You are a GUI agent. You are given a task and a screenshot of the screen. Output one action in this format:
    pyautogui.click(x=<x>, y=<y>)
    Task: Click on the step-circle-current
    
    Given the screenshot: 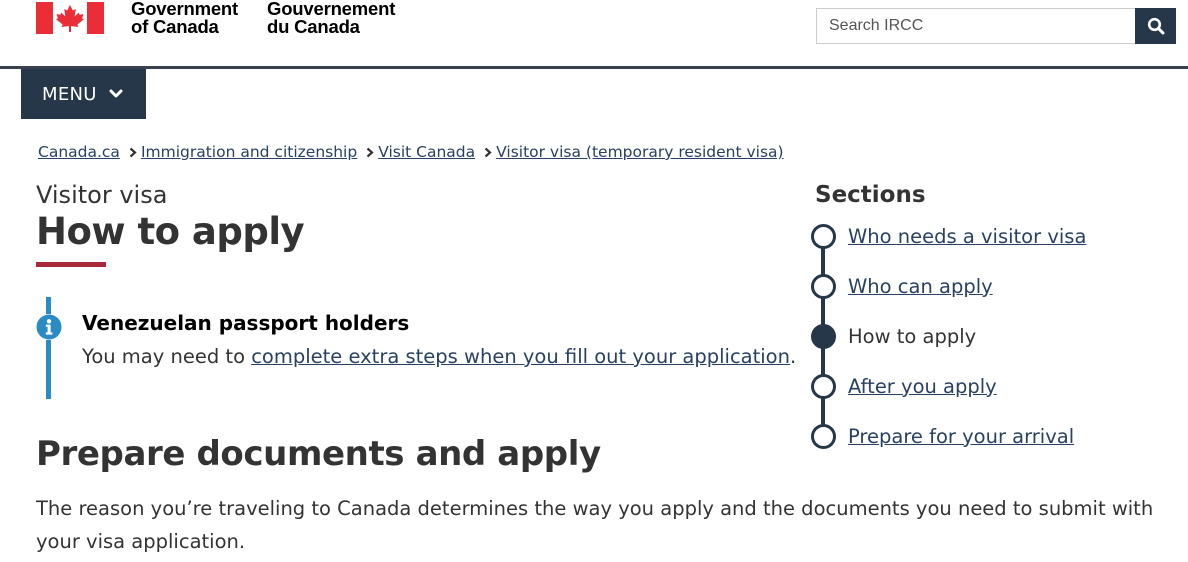 What is the action you would take?
    pyautogui.click(x=823, y=336)
    